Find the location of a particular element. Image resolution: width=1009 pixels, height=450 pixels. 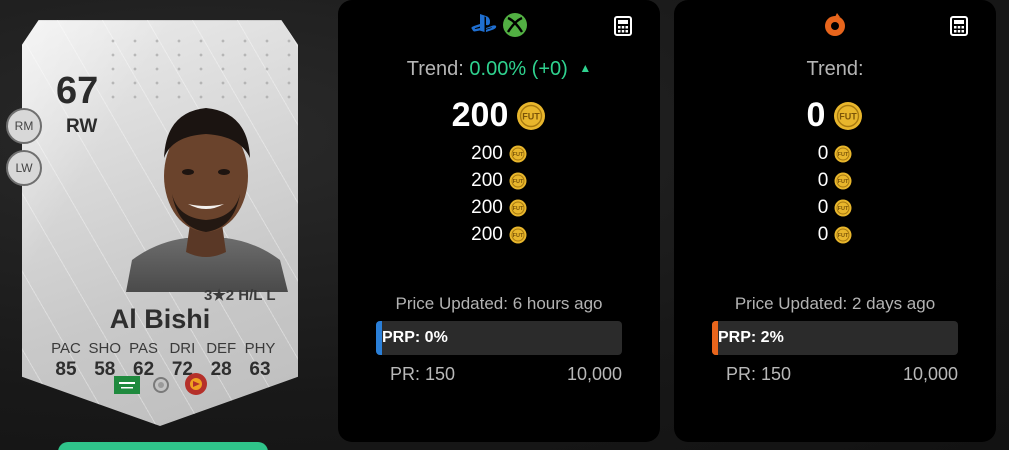

club-crest-icon is located at coordinates (196, 384).